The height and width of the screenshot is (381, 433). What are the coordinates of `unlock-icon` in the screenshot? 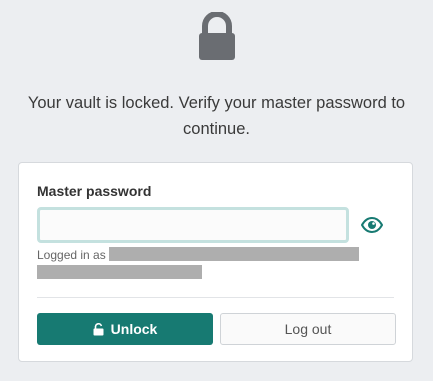 It's located at (98, 328).